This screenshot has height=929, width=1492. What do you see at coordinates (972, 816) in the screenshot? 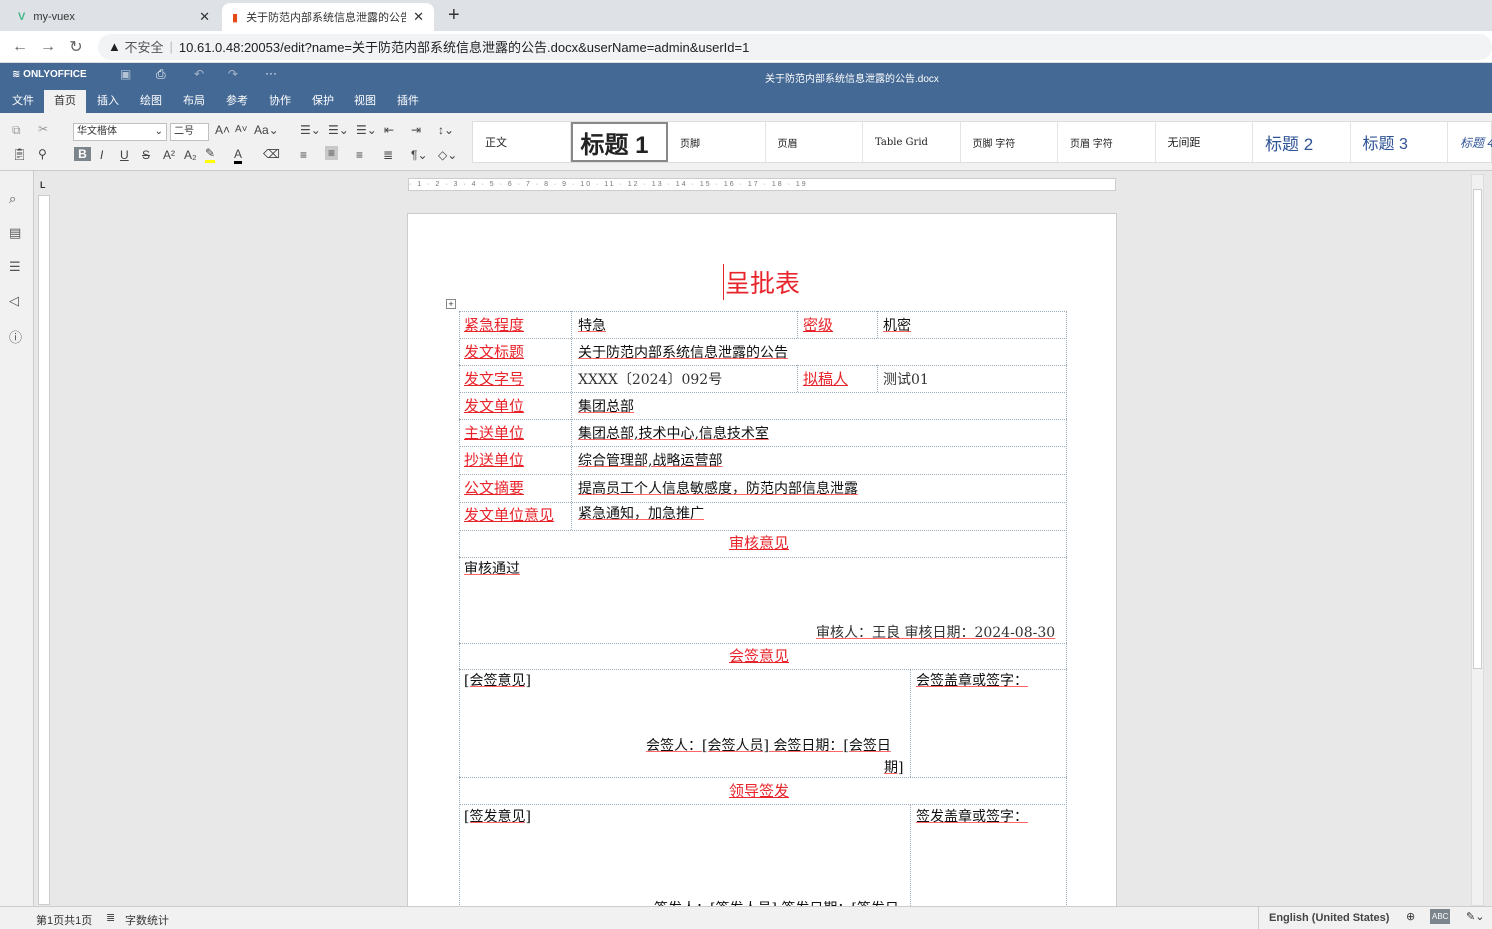
I see `leader-seal: 签发盖章或签字：` at bounding box center [972, 816].